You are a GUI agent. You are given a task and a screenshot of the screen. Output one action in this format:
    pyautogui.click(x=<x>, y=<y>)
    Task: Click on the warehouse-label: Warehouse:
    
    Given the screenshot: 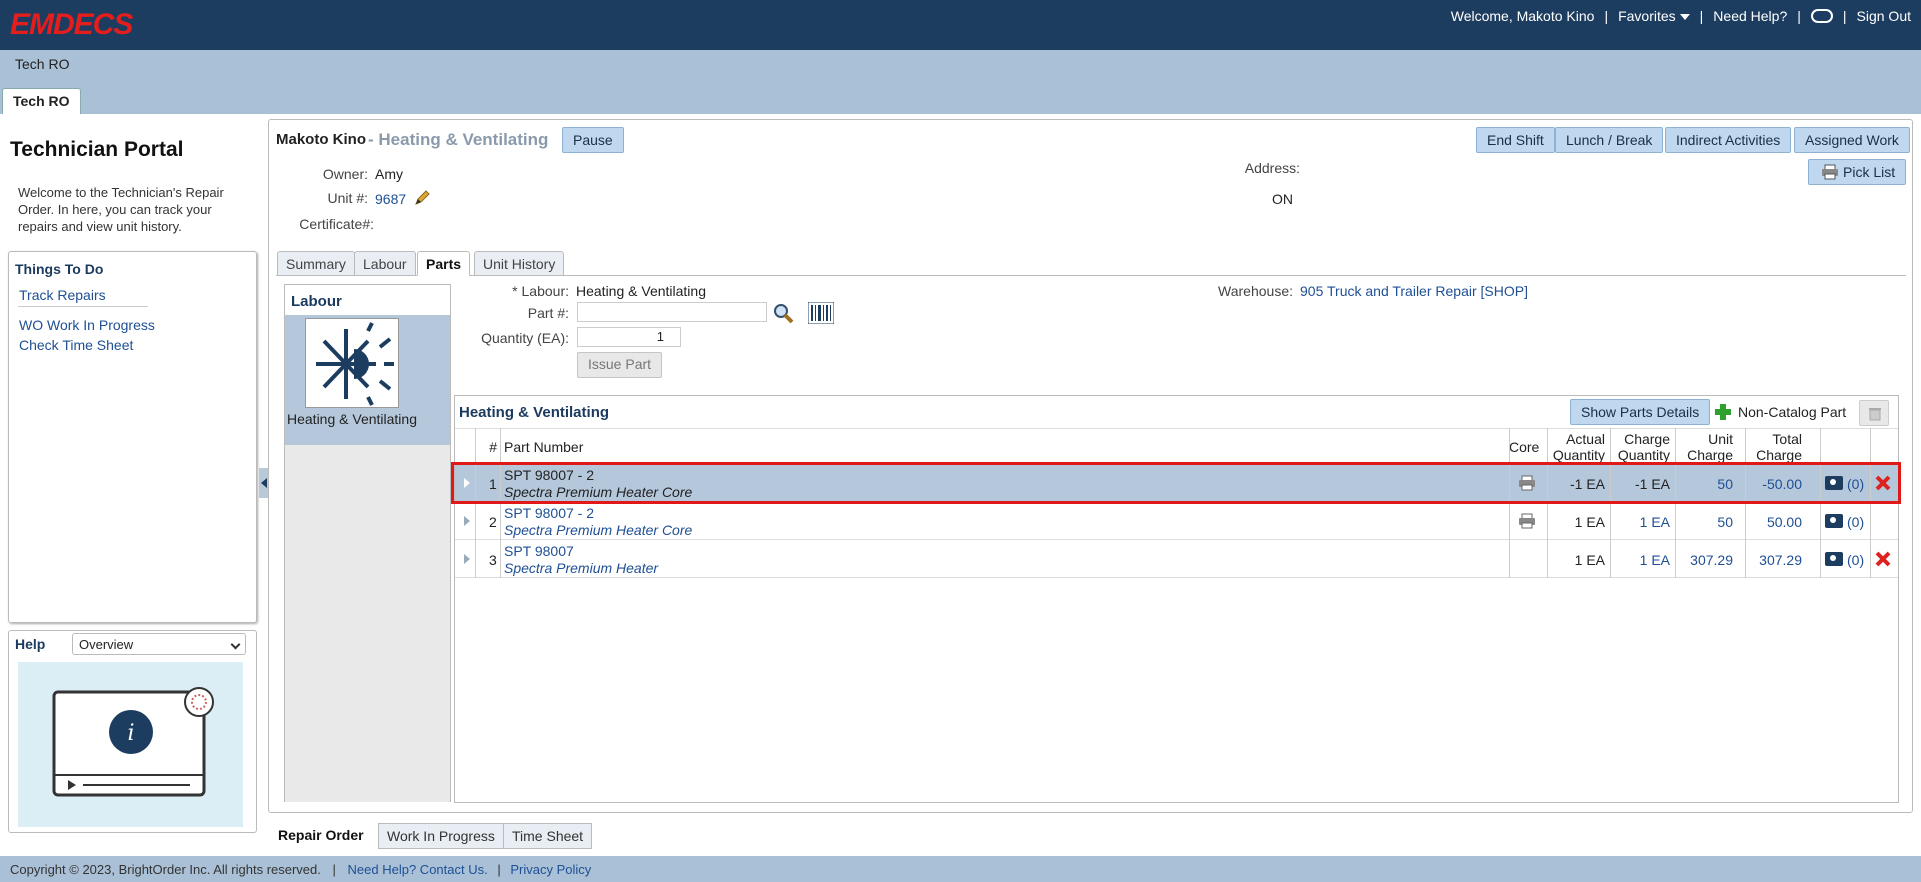 What is the action you would take?
    pyautogui.click(x=1255, y=291)
    